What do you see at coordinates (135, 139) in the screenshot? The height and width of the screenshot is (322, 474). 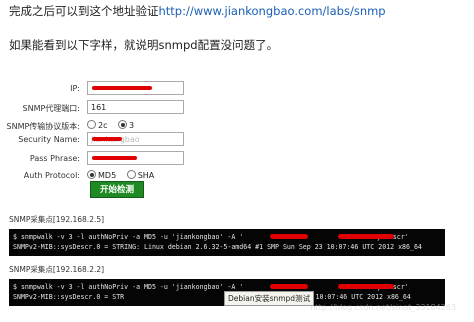 I see `security-name-input: jiankongbao` at bounding box center [135, 139].